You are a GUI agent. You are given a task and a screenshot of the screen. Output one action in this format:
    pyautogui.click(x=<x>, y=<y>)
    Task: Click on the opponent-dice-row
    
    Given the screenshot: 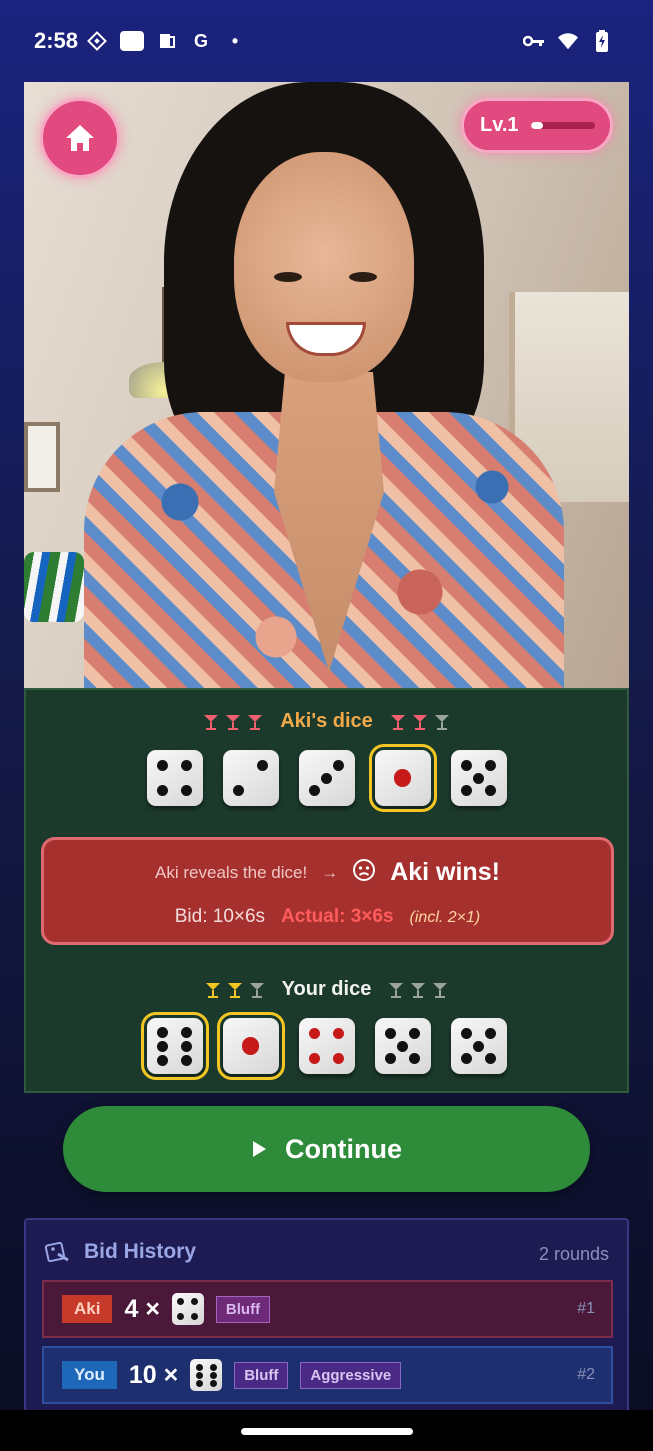 What is the action you would take?
    pyautogui.click(x=326, y=778)
    